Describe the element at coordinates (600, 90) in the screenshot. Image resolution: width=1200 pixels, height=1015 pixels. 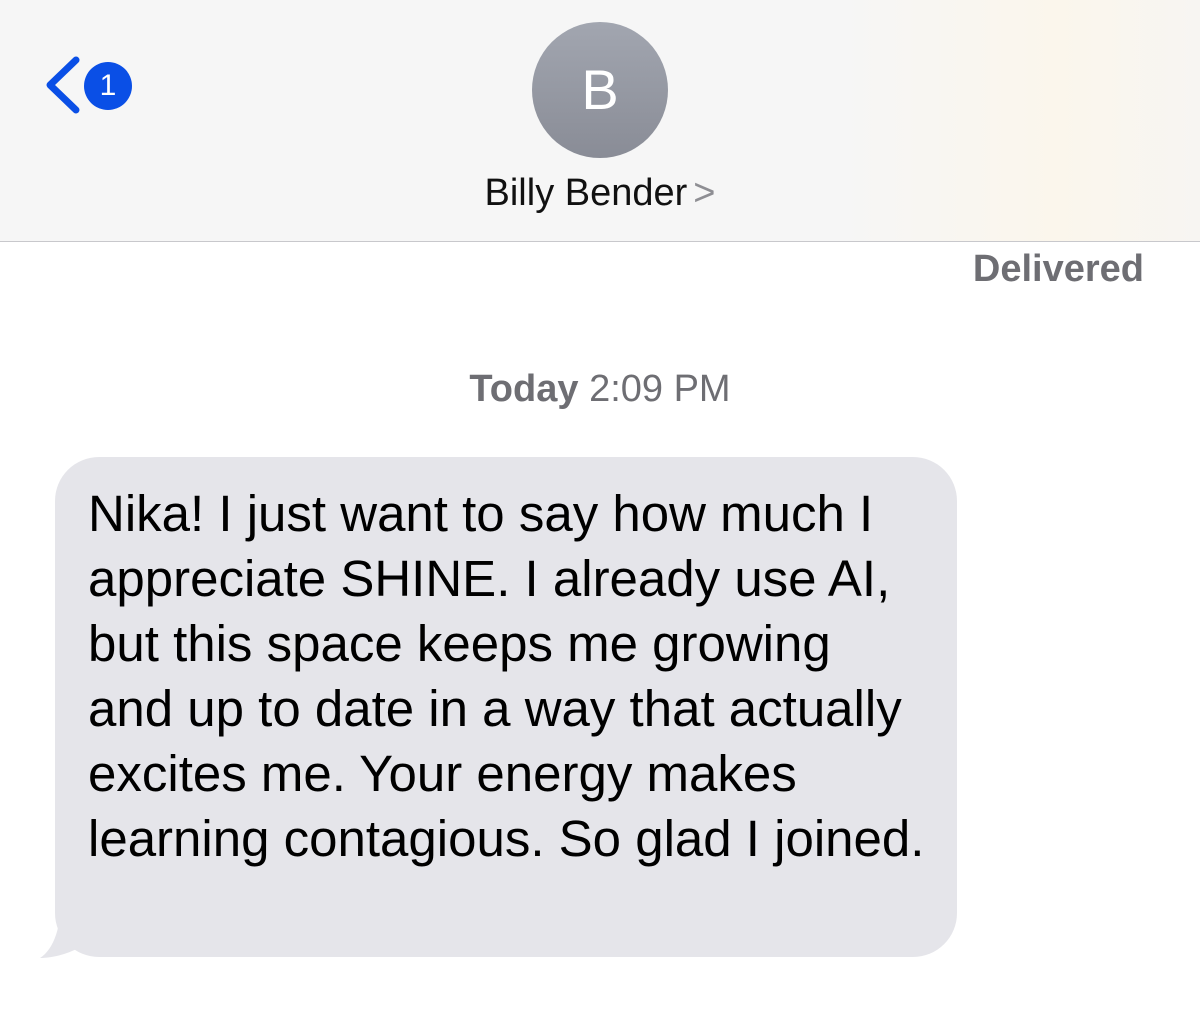
I see `contact-avatar: B` at that location.